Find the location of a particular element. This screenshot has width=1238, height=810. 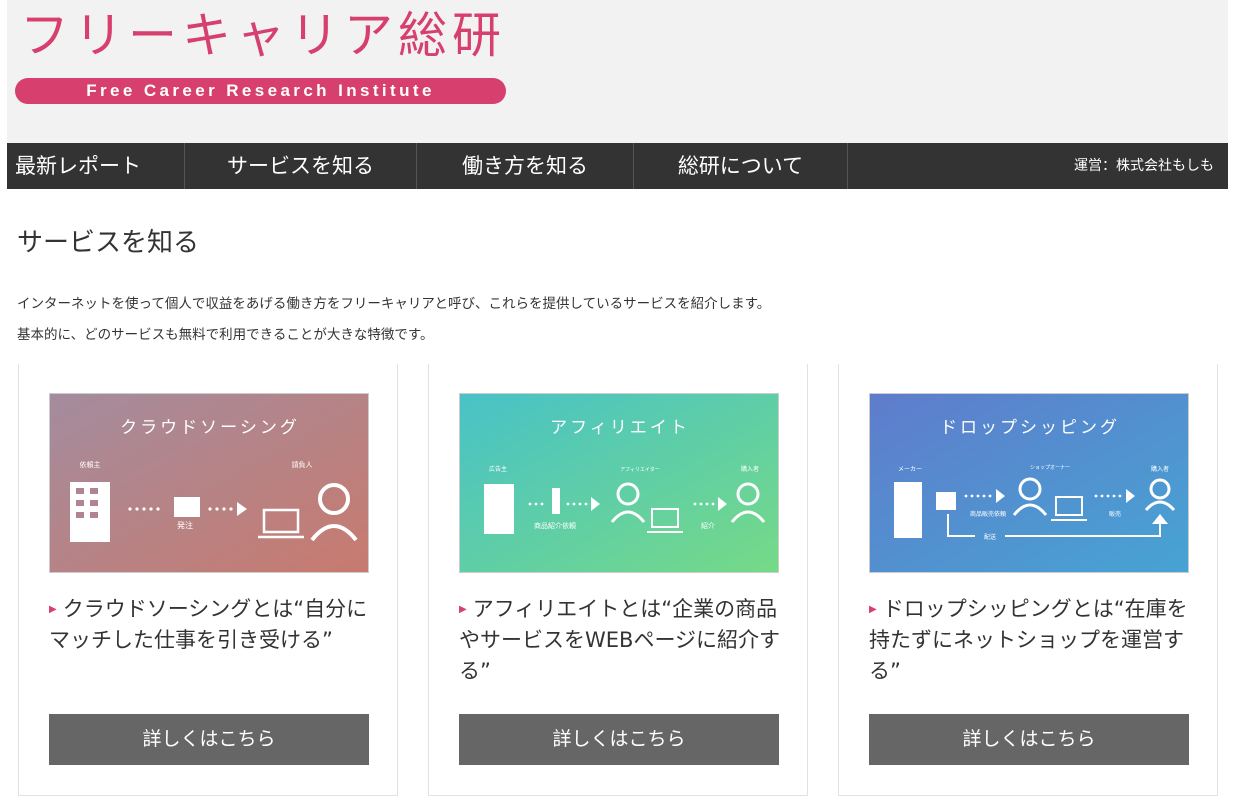

crowdsourcing-diagram: クラウドソーシング 依頼主 発注 請負人 is located at coordinates (209, 483).